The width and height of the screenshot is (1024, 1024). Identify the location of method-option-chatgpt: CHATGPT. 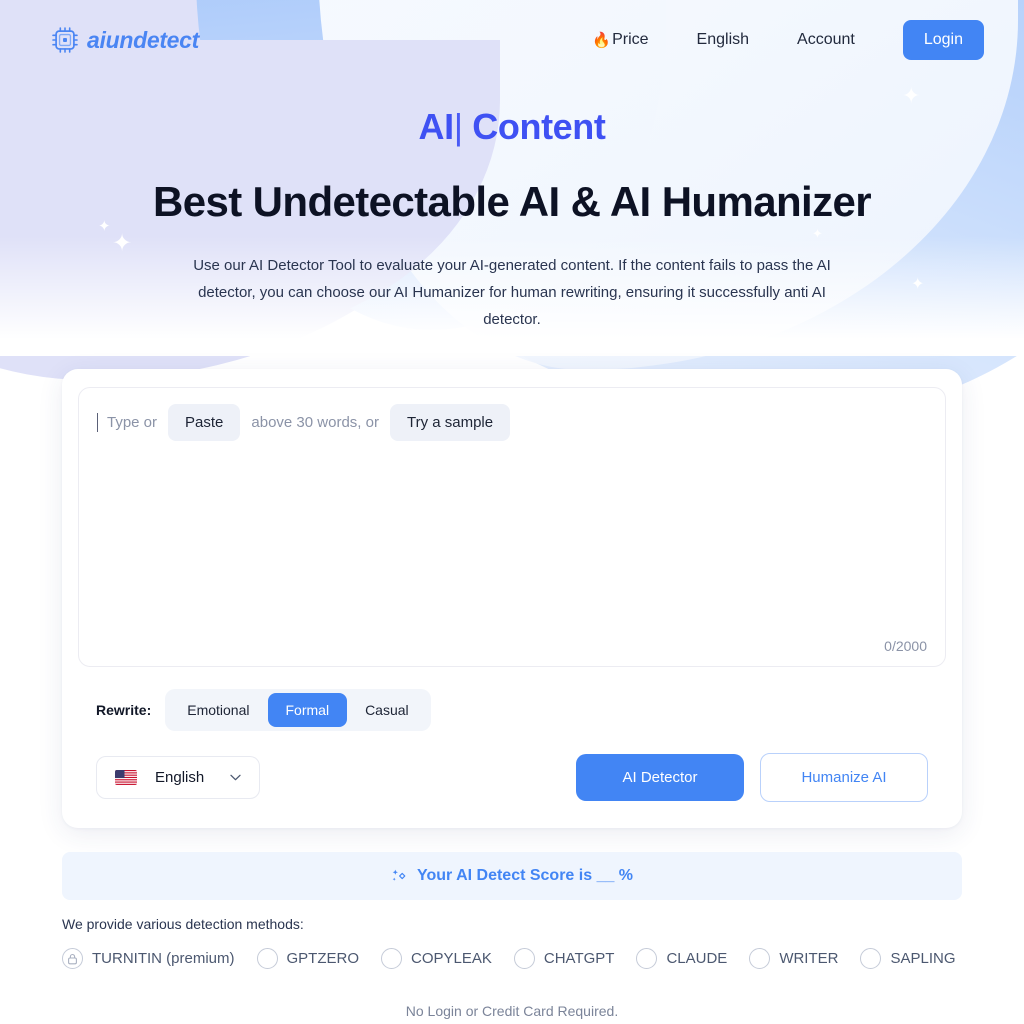
(564, 958).